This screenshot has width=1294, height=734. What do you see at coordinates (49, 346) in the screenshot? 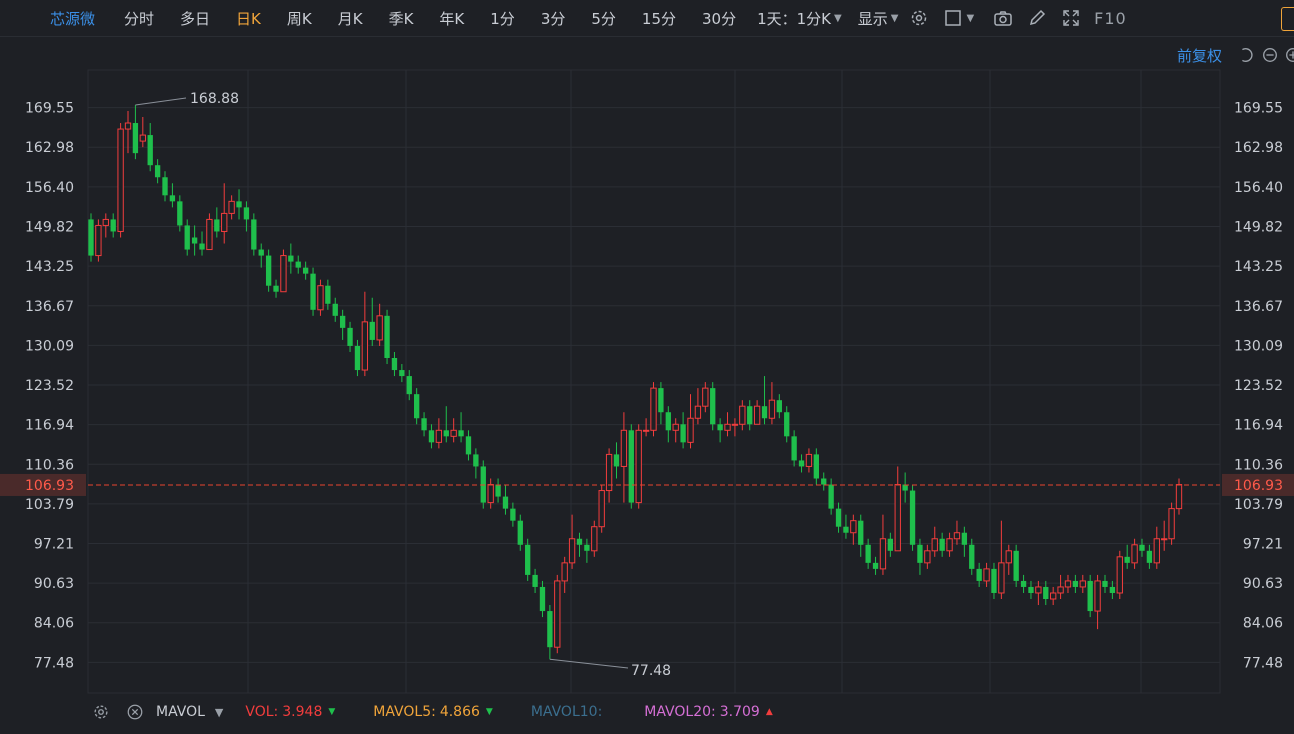
I see `y-tick-label-left: 130.09` at bounding box center [49, 346].